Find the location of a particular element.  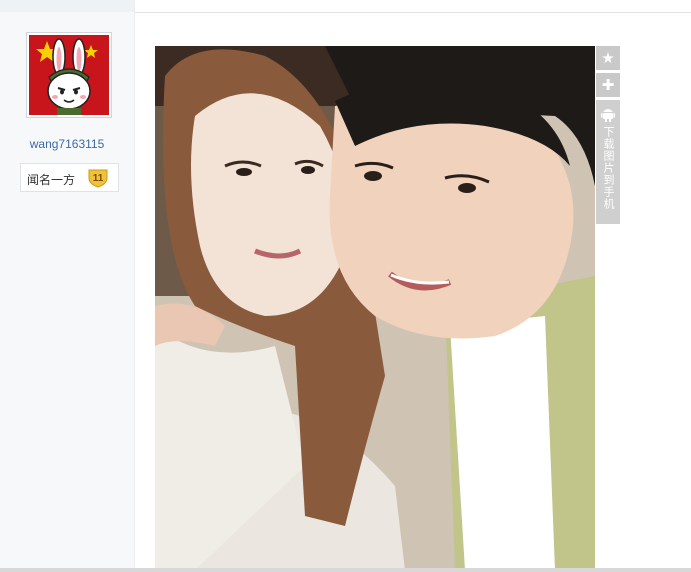

favorite-button: ★ is located at coordinates (608, 58).